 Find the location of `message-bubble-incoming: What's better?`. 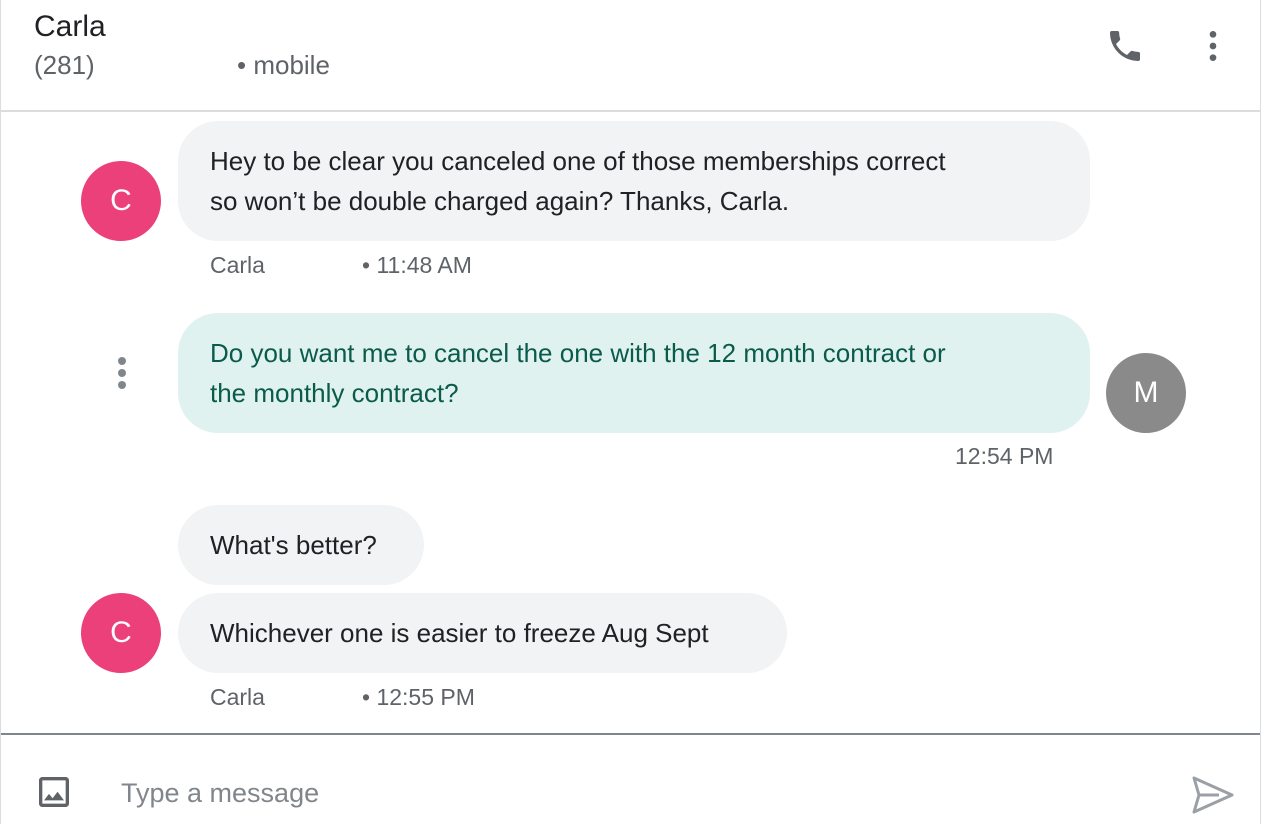

message-bubble-incoming: What's better? is located at coordinates (301, 545).